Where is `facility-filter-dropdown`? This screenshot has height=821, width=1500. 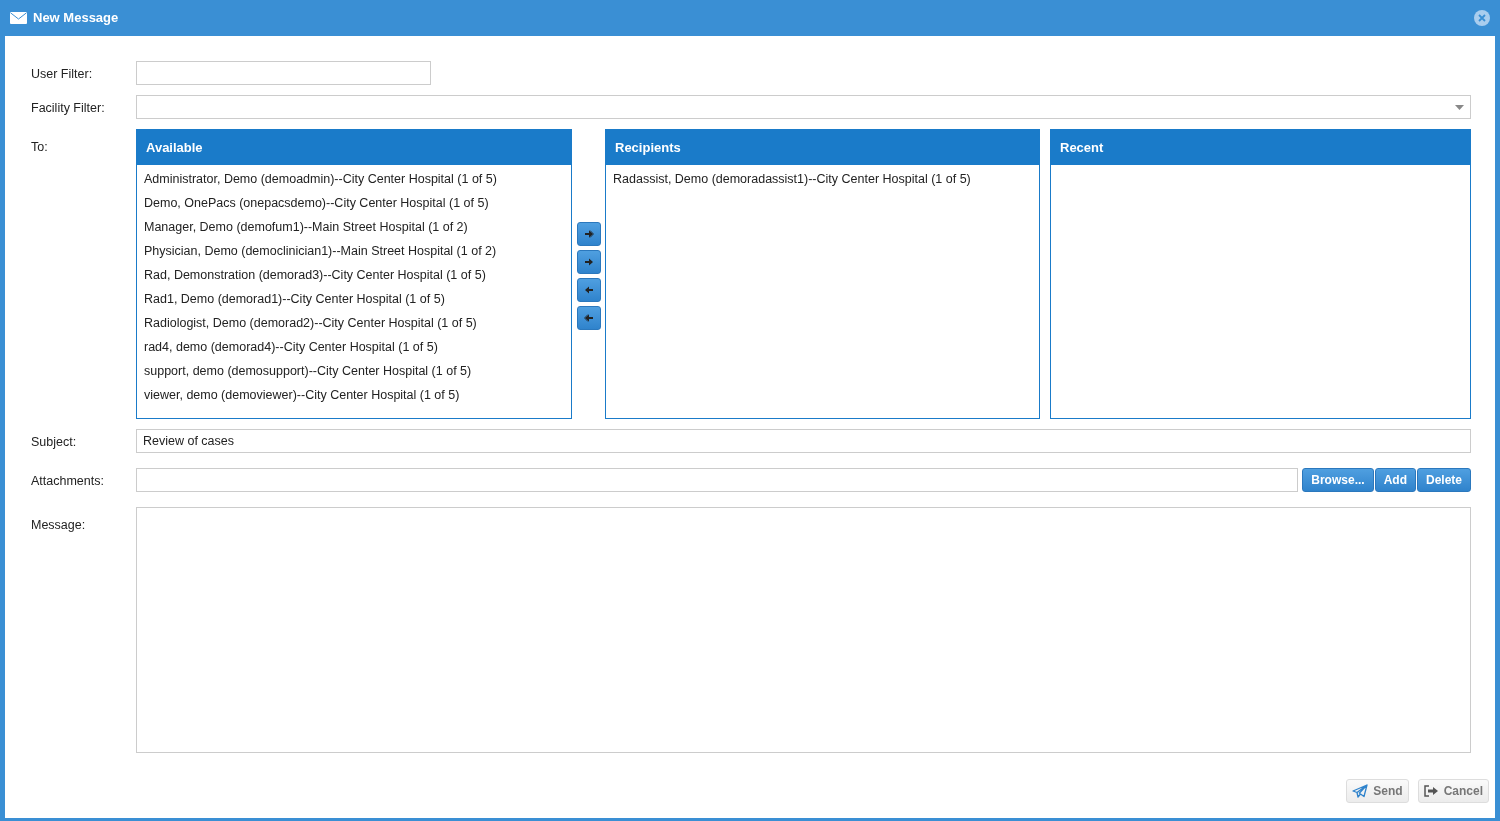
facility-filter-dropdown is located at coordinates (803, 107).